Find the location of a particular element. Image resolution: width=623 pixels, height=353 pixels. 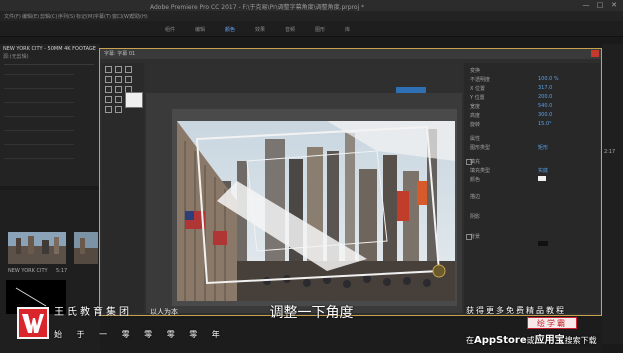

panel-tab-label: NEW YORK CITY - 50MM 4K FOOTAGE is located at coordinates (49, 49).